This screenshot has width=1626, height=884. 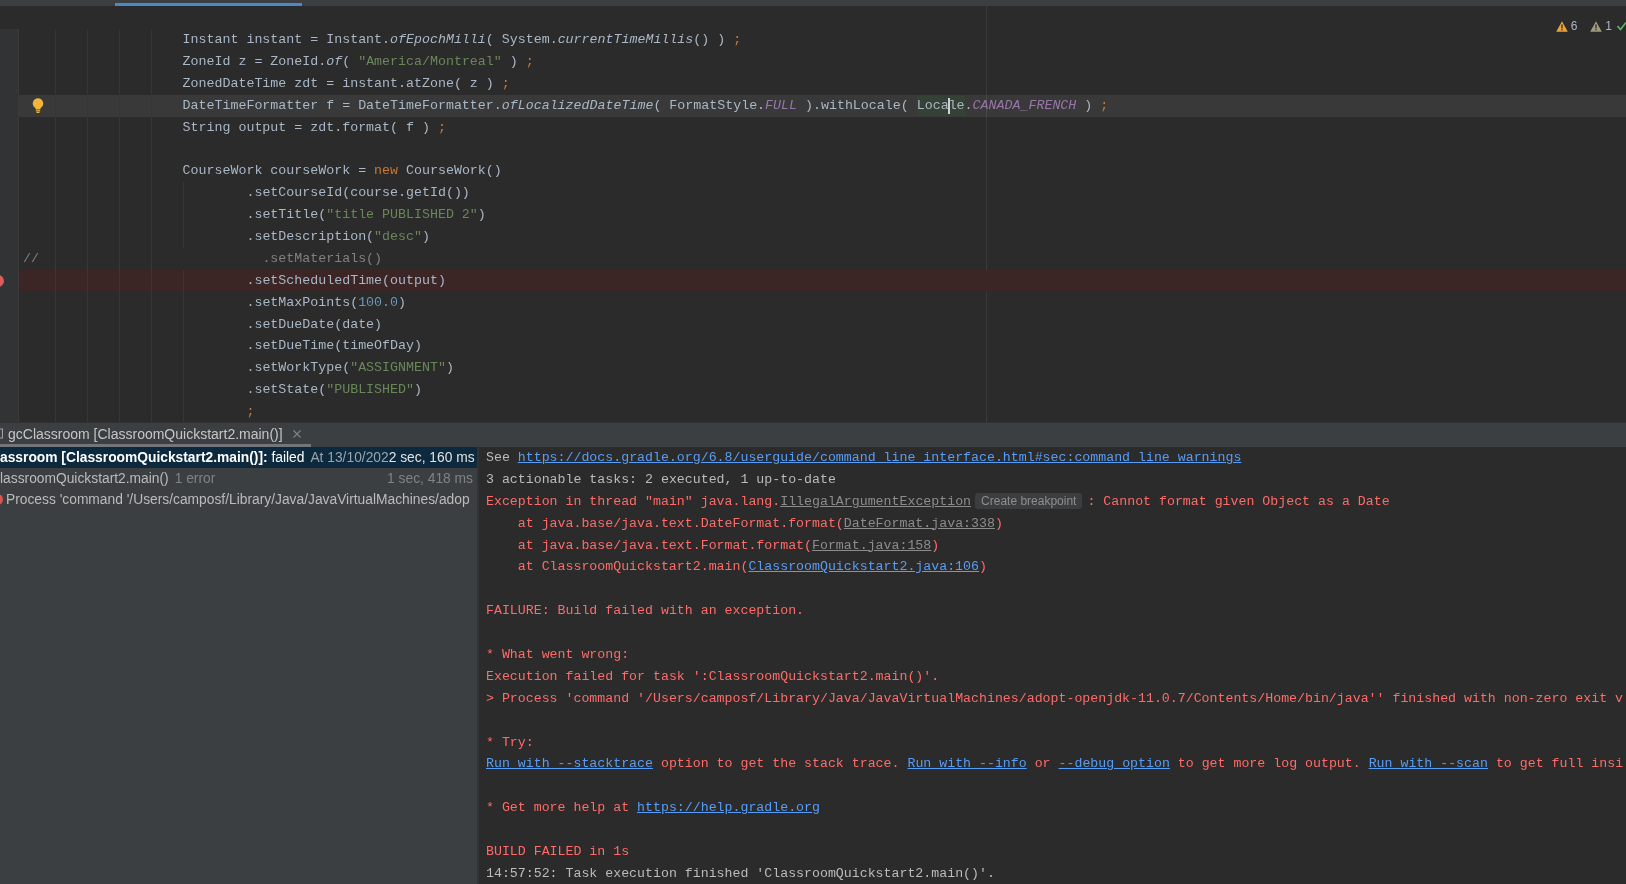 What do you see at coordinates (350, 368) in the screenshot?
I see `code-line: .setWorkType("ASSIGNMENT")` at bounding box center [350, 368].